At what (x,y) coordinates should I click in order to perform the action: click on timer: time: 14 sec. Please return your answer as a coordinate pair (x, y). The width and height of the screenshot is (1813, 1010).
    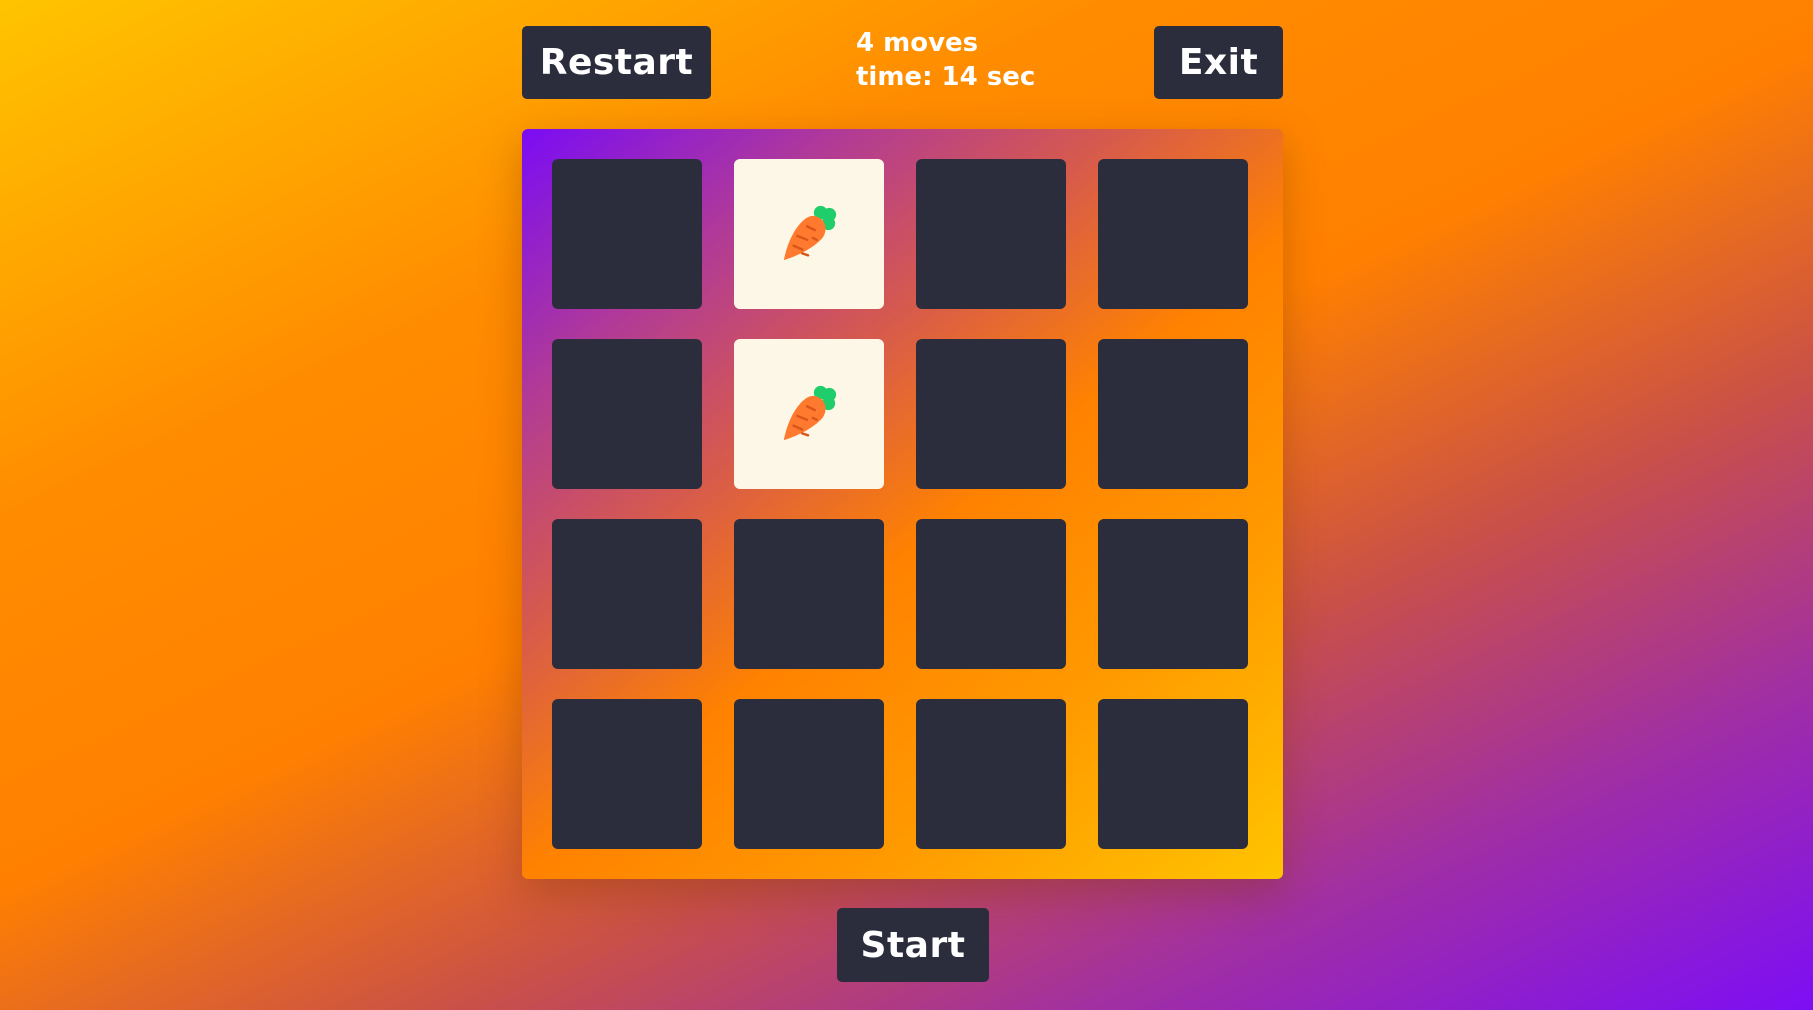
    Looking at the image, I should click on (946, 77).